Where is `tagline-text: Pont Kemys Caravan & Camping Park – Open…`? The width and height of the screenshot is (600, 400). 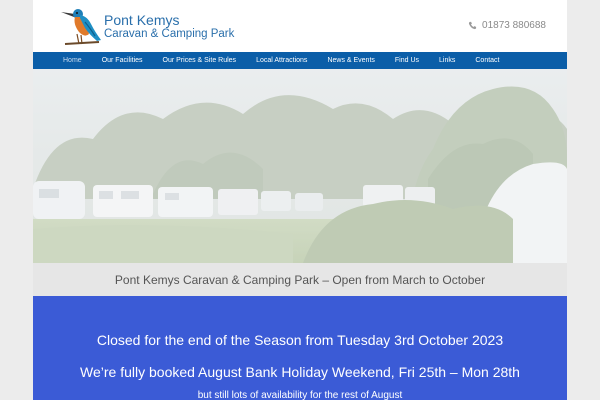 tagline-text: Pont Kemys Caravan & Camping Park – Open… is located at coordinates (300, 279).